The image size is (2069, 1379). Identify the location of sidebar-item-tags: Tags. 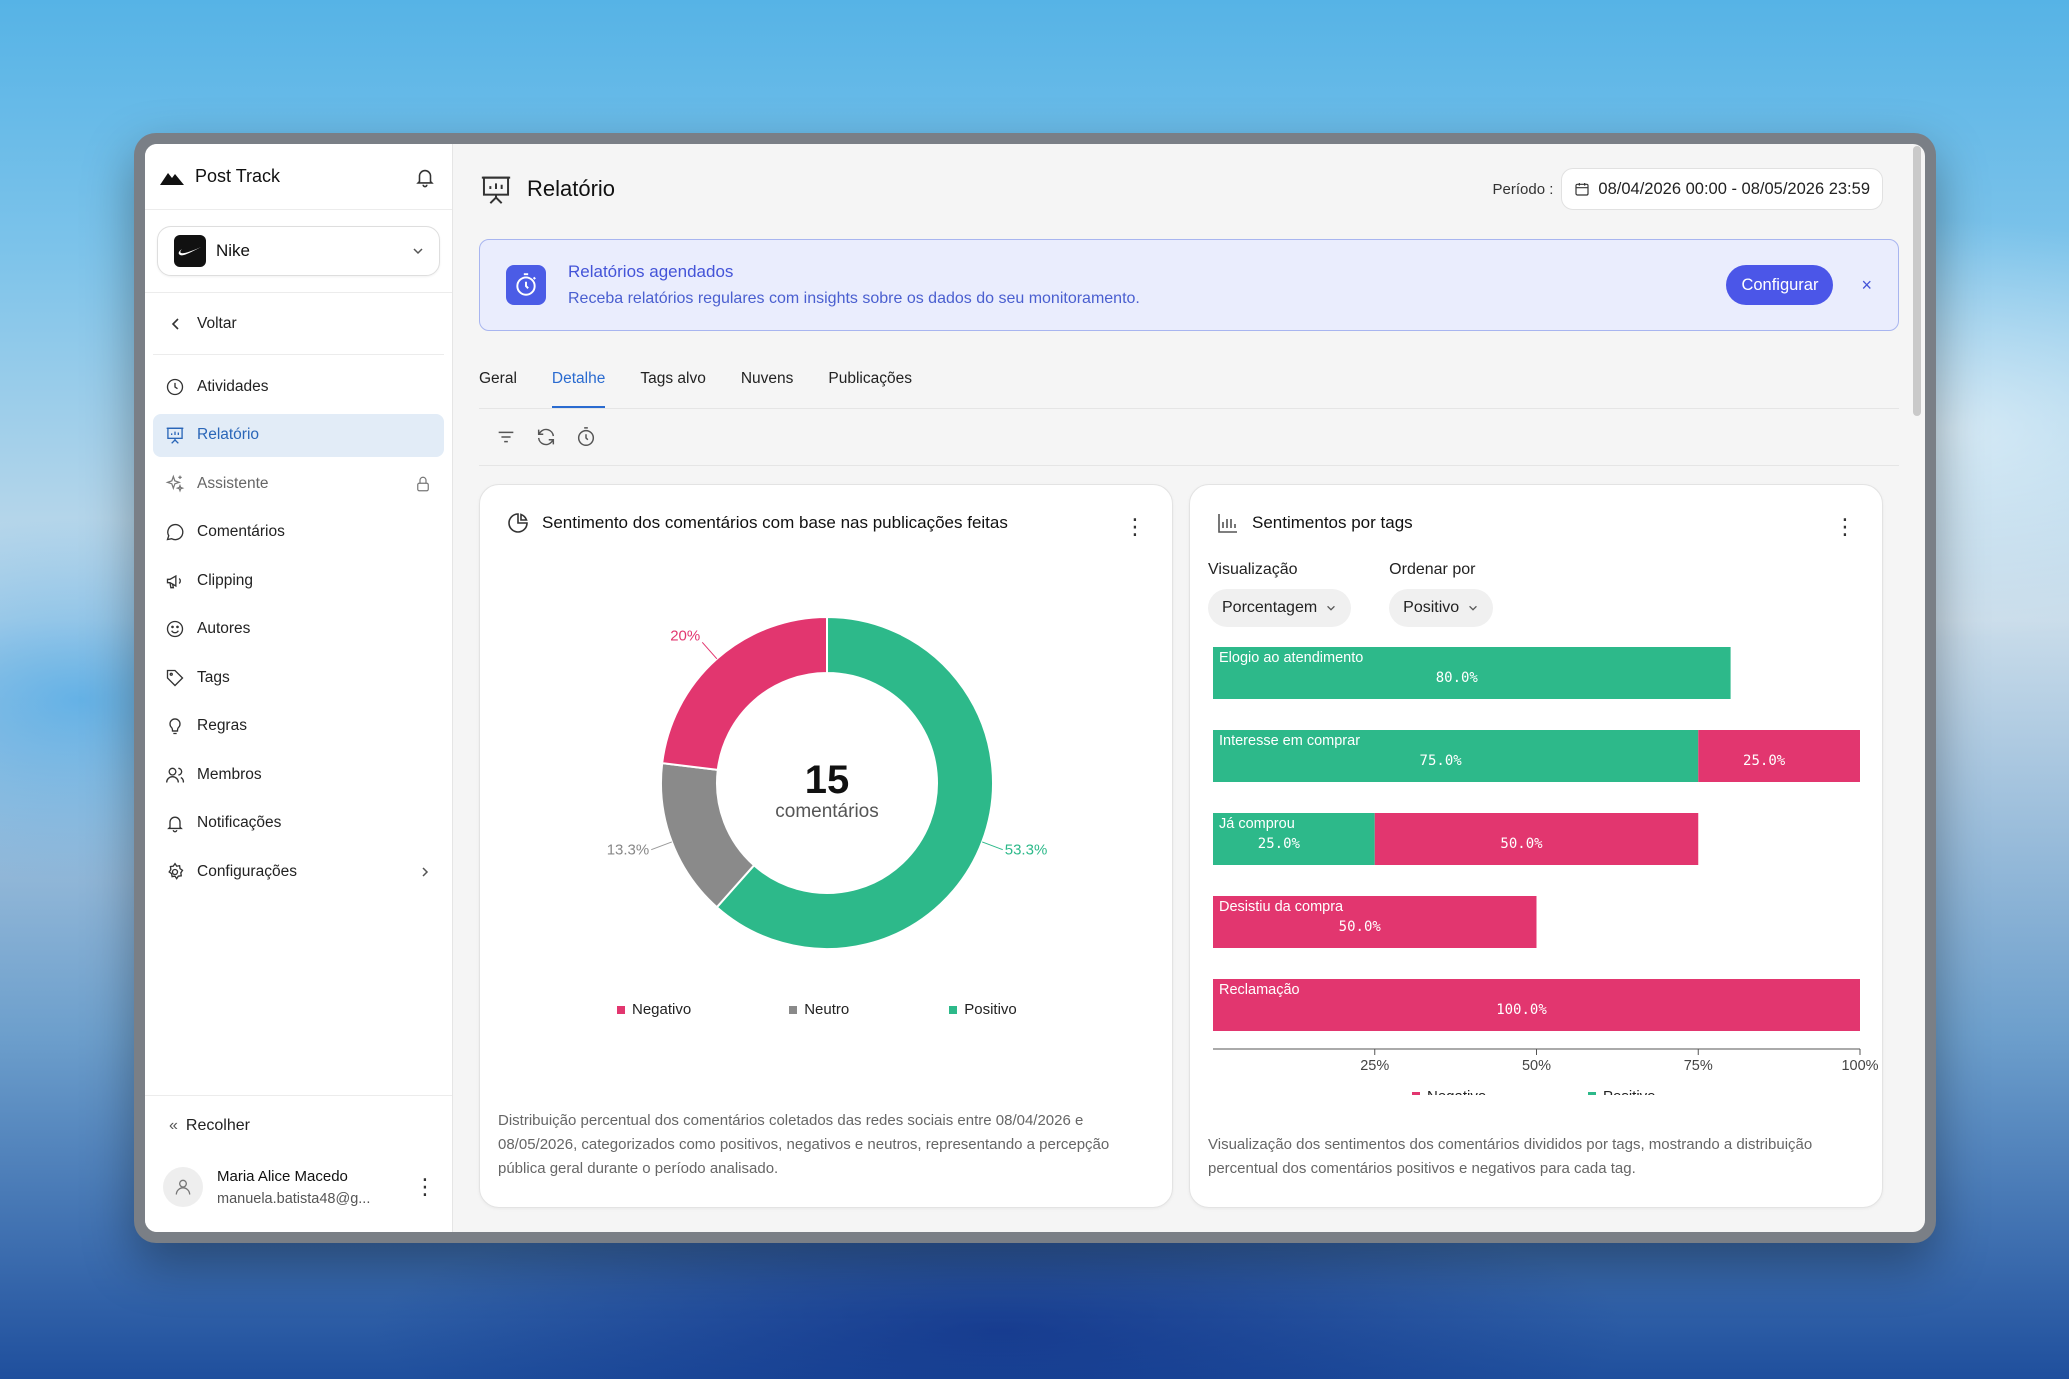
(298, 677).